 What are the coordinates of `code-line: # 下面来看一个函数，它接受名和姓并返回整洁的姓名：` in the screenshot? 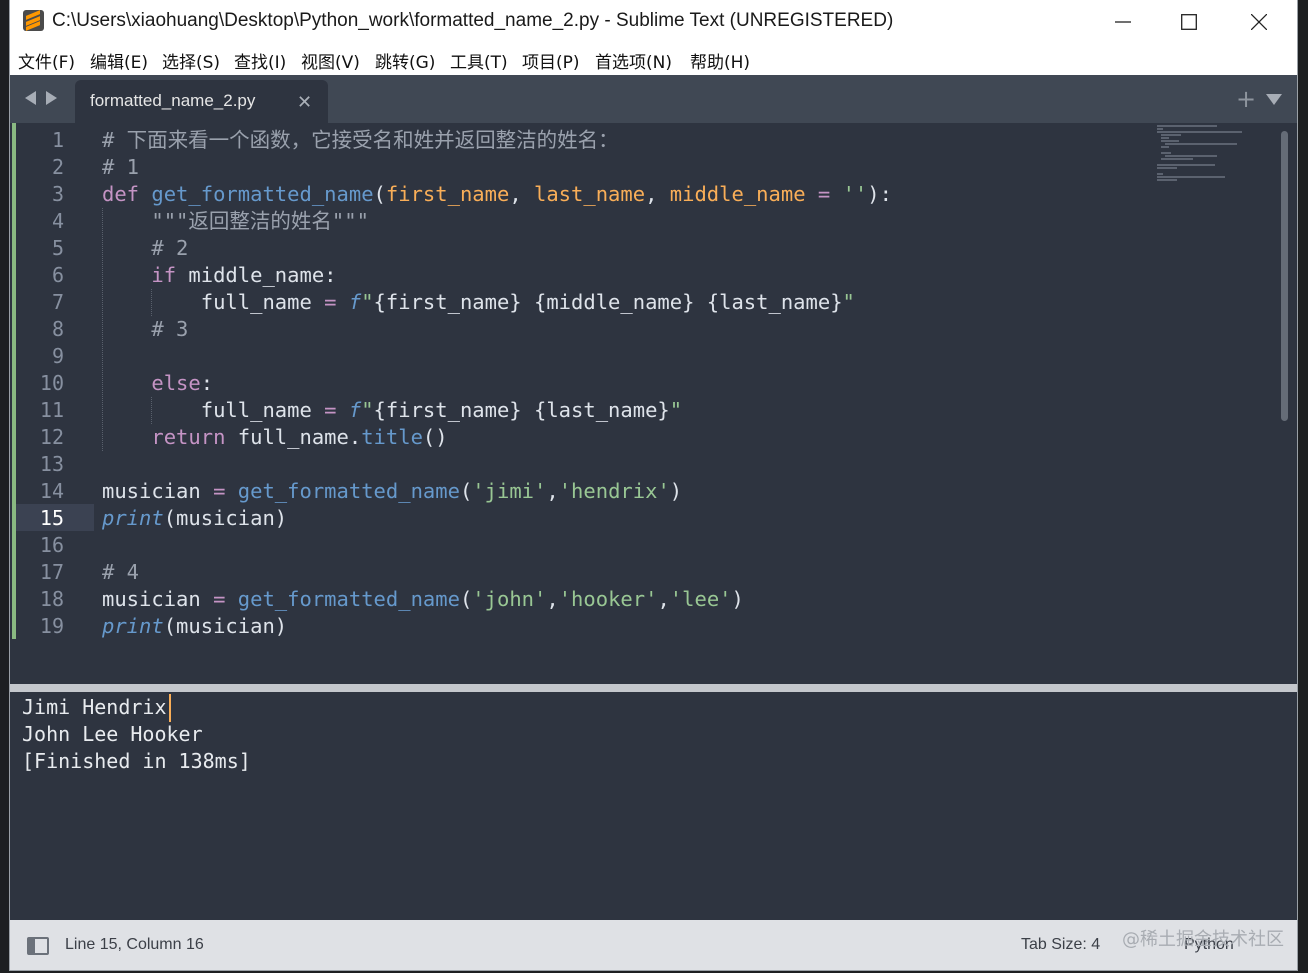 It's located at (497, 140).